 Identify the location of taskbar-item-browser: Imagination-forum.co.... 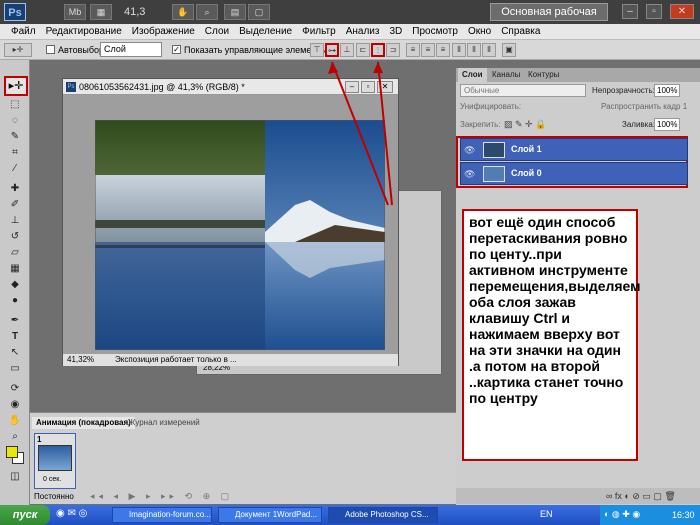
(162, 515).